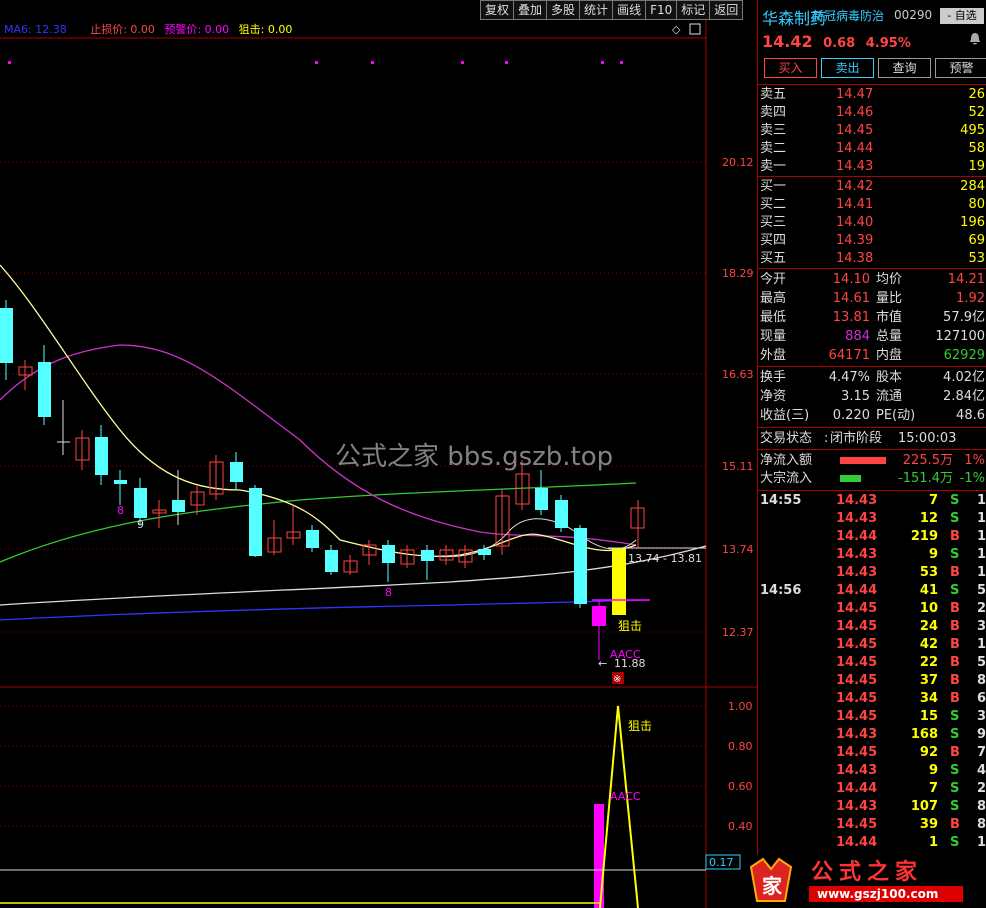  Describe the element at coordinates (872, 279) in the screenshot. I see `stat-row: 今开 14.10 均价 14.21` at that location.